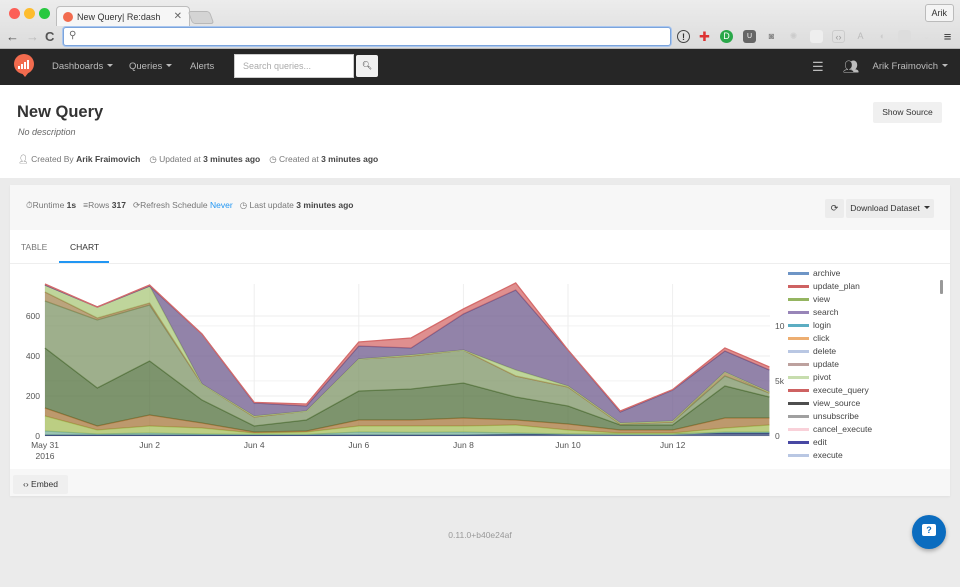  Describe the element at coordinates (816, 36) in the screenshot. I see `extension-blank-icon` at that location.